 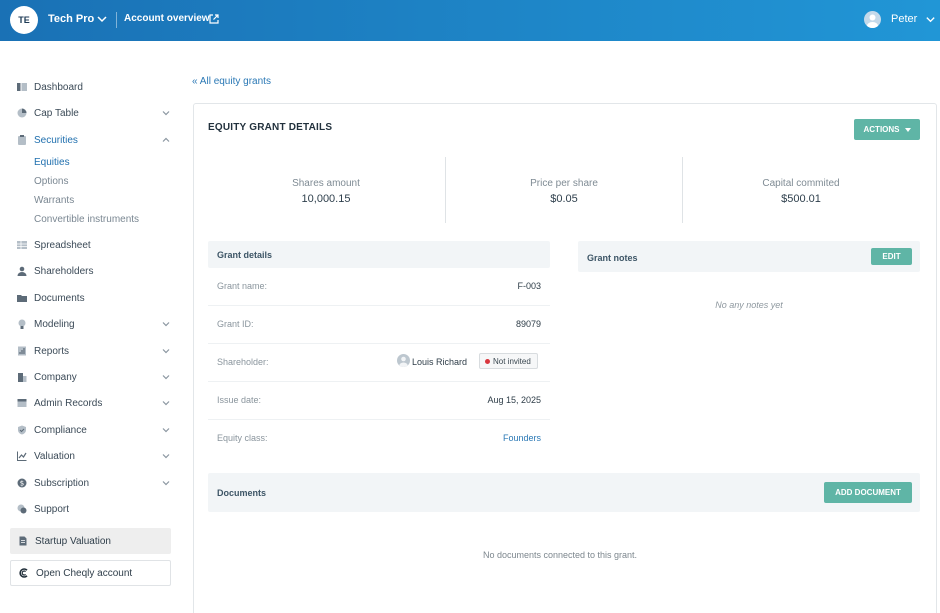 What do you see at coordinates (22, 430) in the screenshot?
I see `shield-icon` at bounding box center [22, 430].